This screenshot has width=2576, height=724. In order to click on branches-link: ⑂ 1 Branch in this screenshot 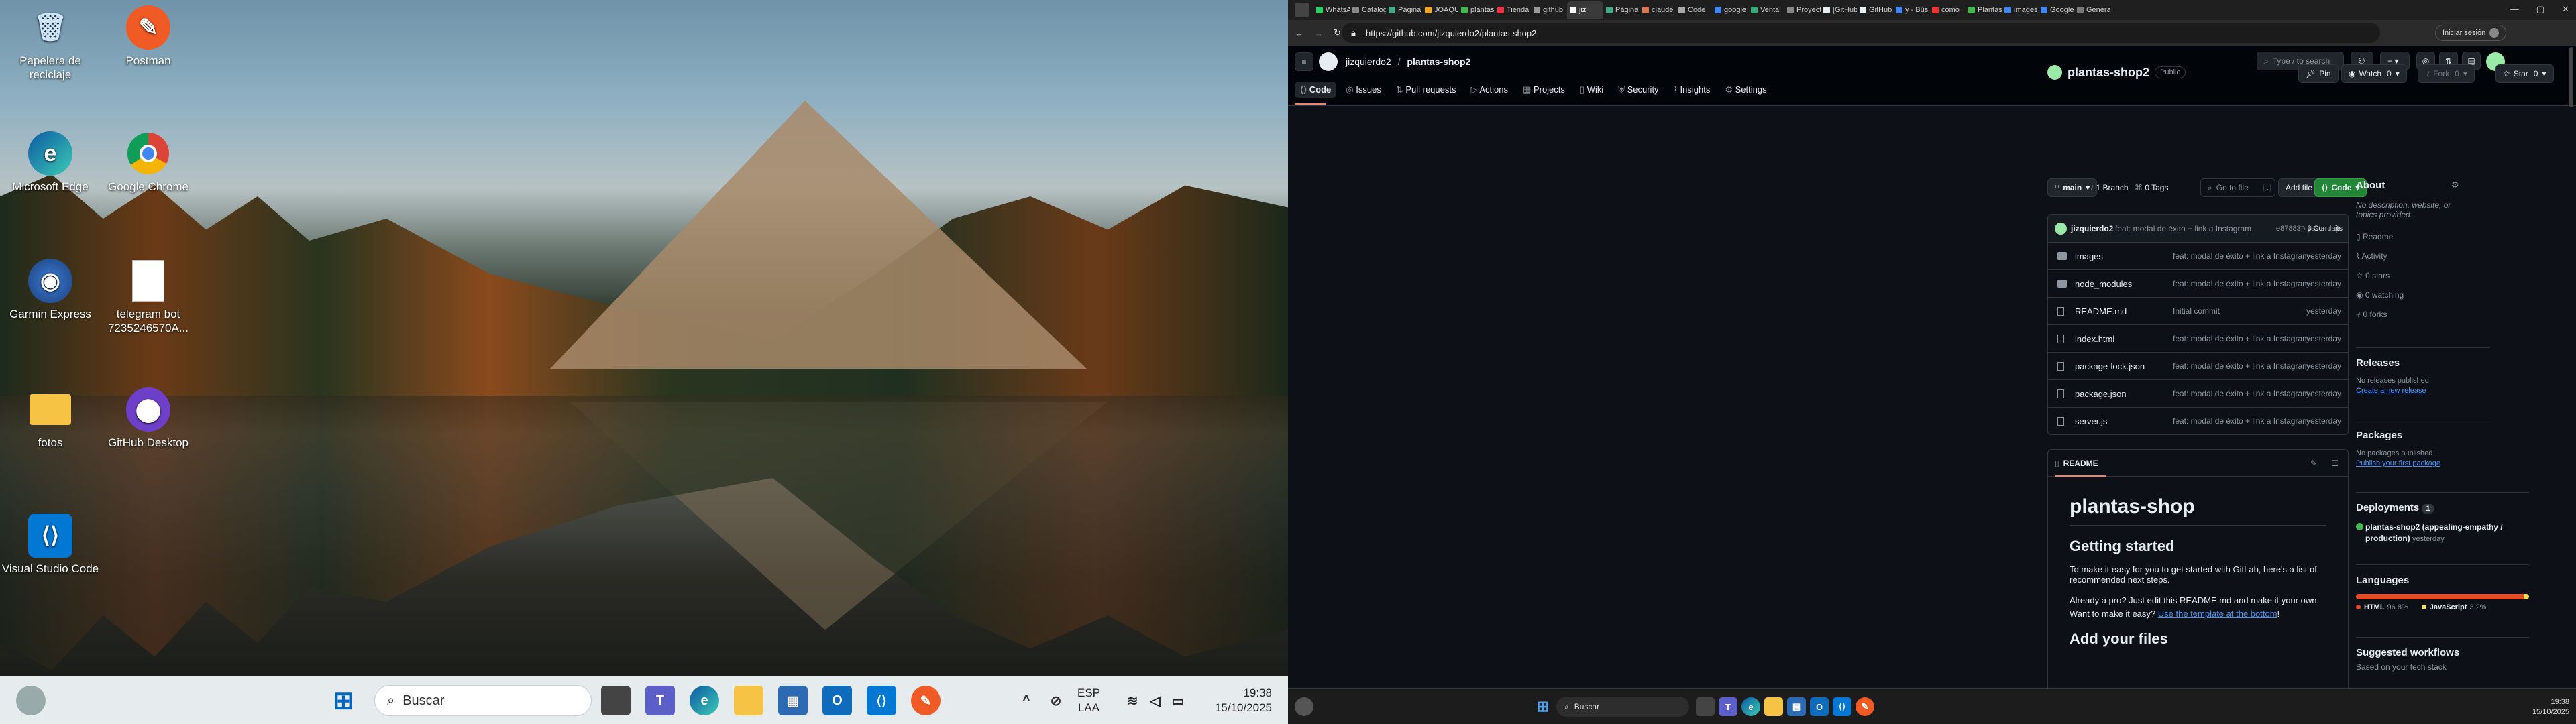, I will do `click(2109, 187)`.